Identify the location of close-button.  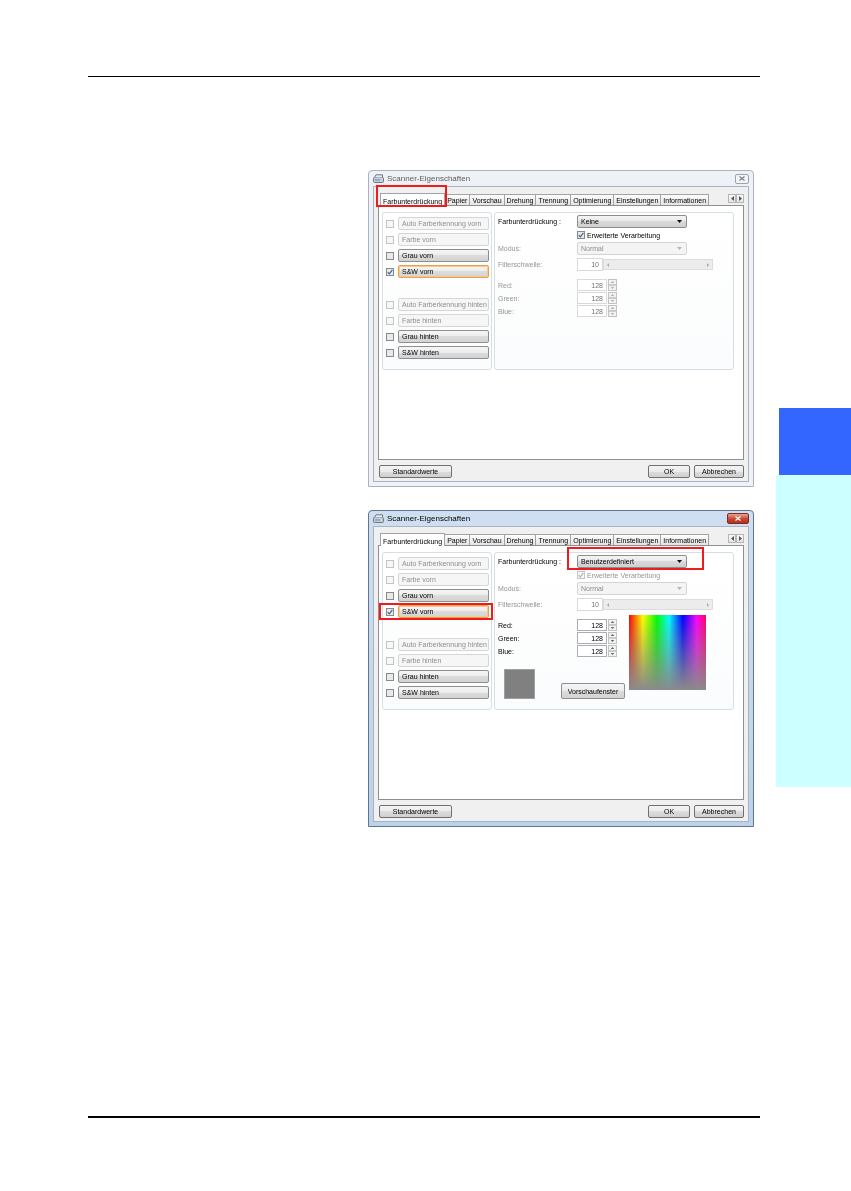
(738, 518).